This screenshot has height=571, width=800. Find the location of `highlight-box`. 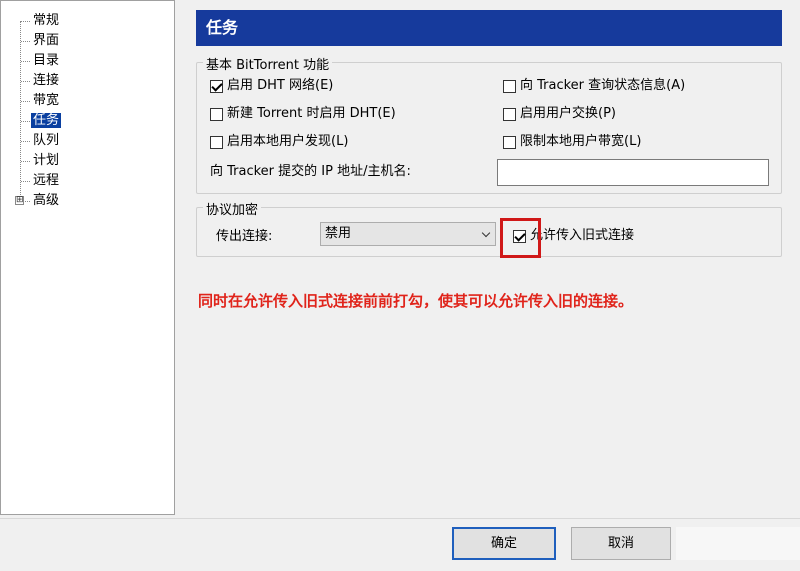

highlight-box is located at coordinates (520, 238).